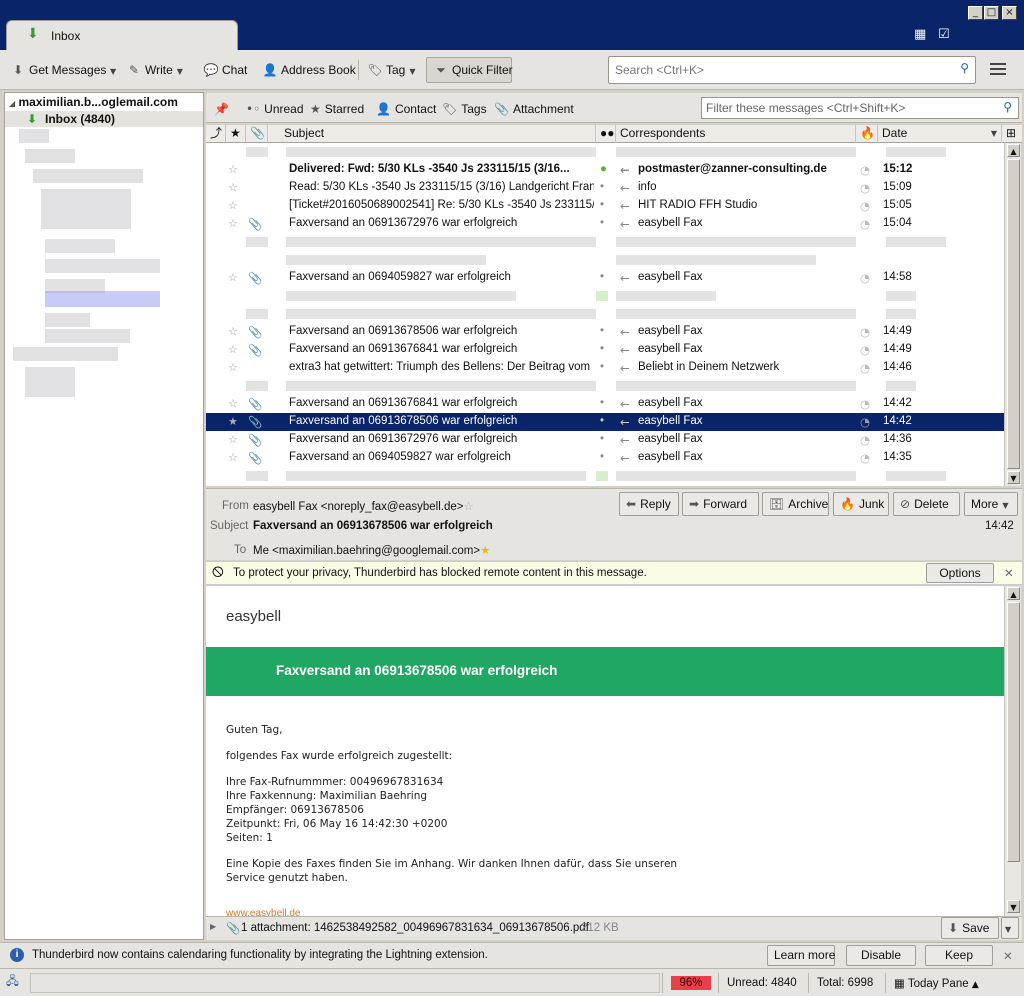  Describe the element at coordinates (926, 504) in the screenshot. I see `delete-button: ⊘ Delete` at that location.